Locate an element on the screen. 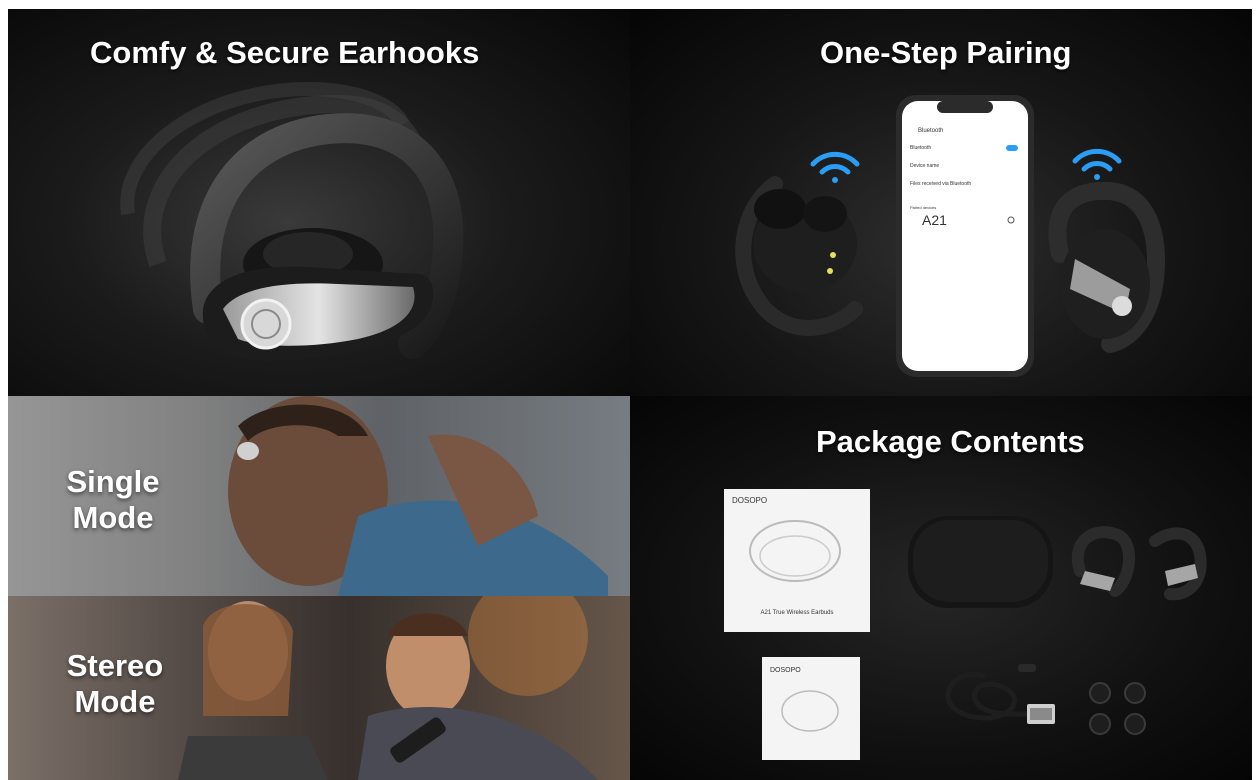 The width and height of the screenshot is (1260, 780). bluetooth-toggle-icon is located at coordinates (1012, 148).